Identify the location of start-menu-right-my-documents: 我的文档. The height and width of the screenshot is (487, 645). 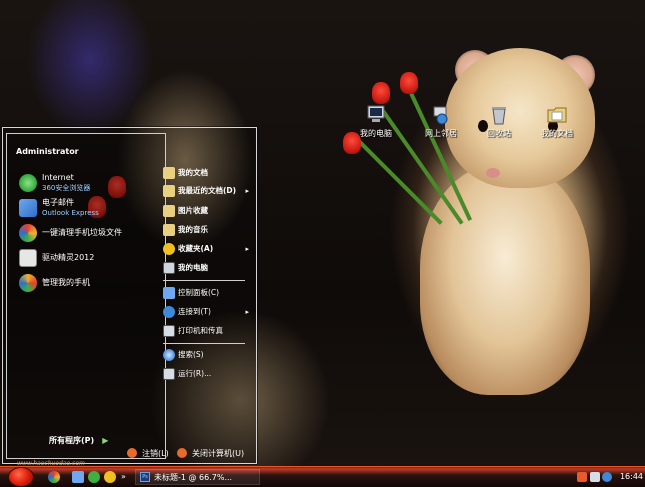
(207, 172).